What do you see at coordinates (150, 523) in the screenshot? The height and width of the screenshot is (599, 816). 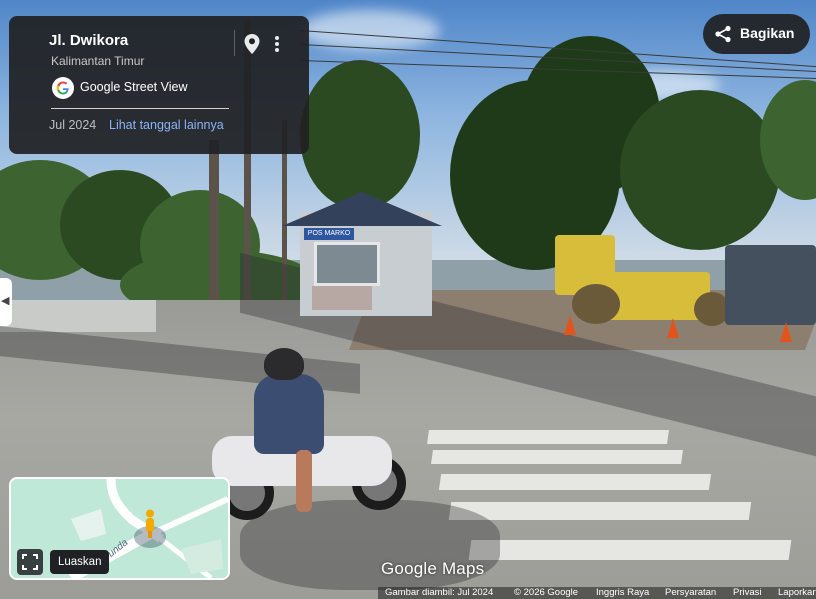 I see `pegman-icon` at bounding box center [150, 523].